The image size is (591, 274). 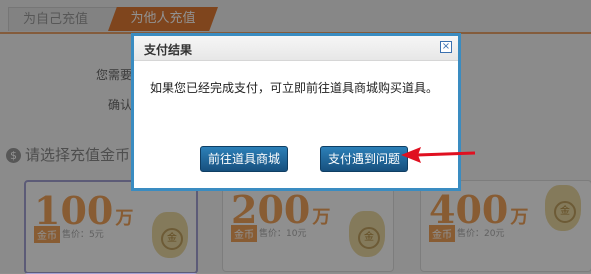 What do you see at coordinates (294, 88) in the screenshot?
I see `dialog-message: 如果您已经完成支付，可立即前往道具商城购买道具。` at bounding box center [294, 88].